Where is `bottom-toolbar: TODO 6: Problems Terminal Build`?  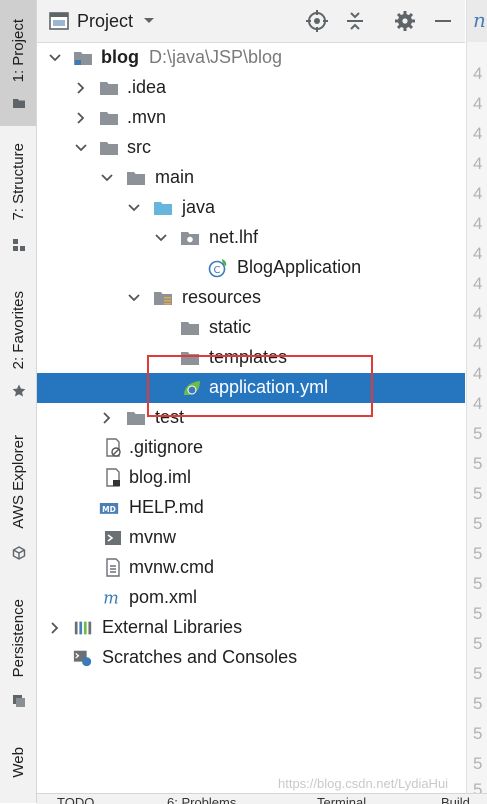
bottom-toolbar: TODO 6: Problems Terminal Build is located at coordinates (262, 798).